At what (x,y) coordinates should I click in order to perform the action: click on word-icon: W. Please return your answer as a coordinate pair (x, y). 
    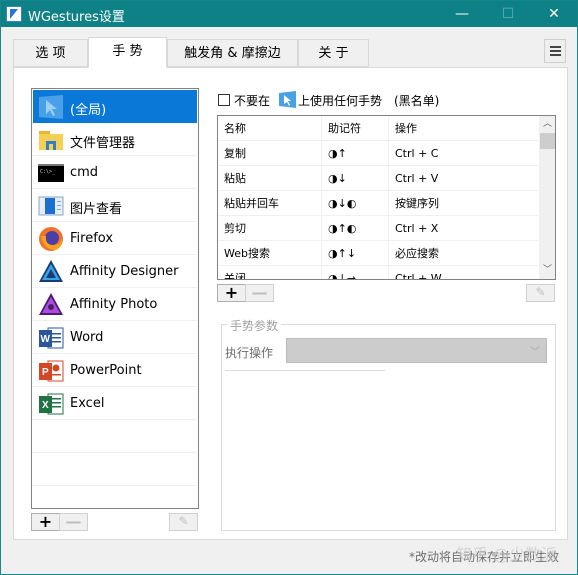
    Looking at the image, I should click on (51, 338).